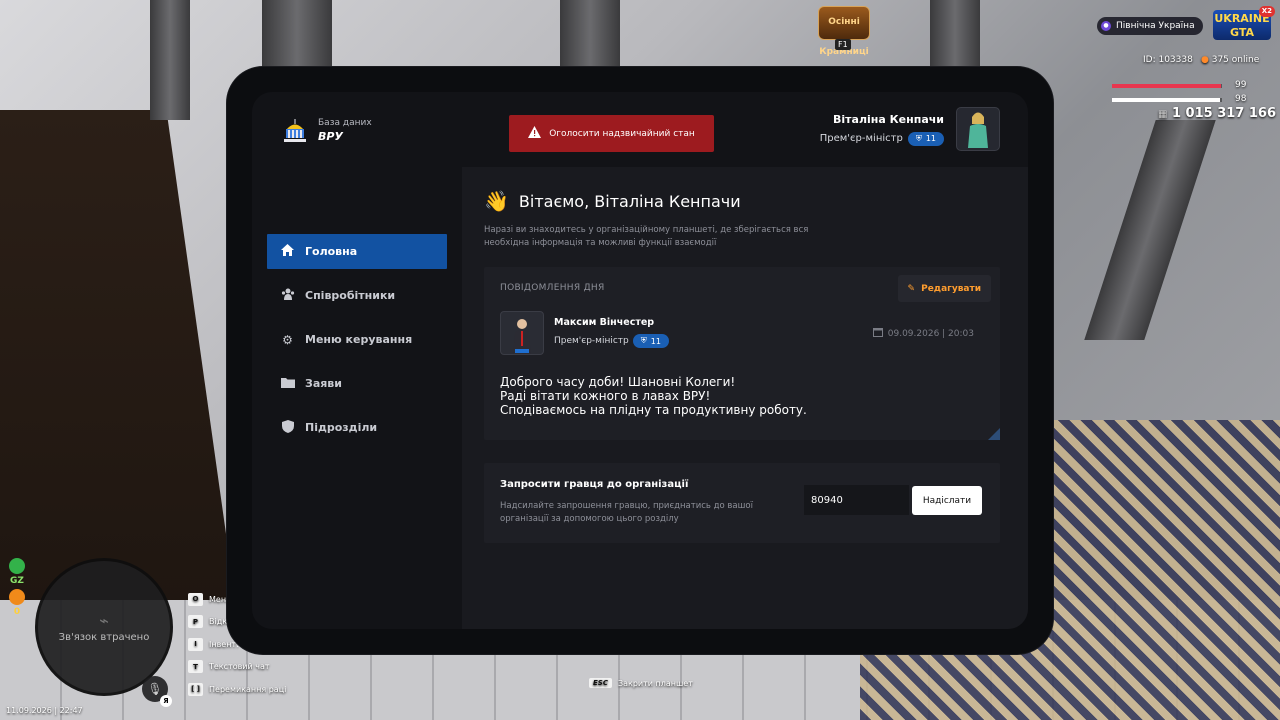 This screenshot has width=1280, height=720. What do you see at coordinates (944, 288) in the screenshot?
I see `edit-motd-button: ✎ Редагувати` at bounding box center [944, 288].